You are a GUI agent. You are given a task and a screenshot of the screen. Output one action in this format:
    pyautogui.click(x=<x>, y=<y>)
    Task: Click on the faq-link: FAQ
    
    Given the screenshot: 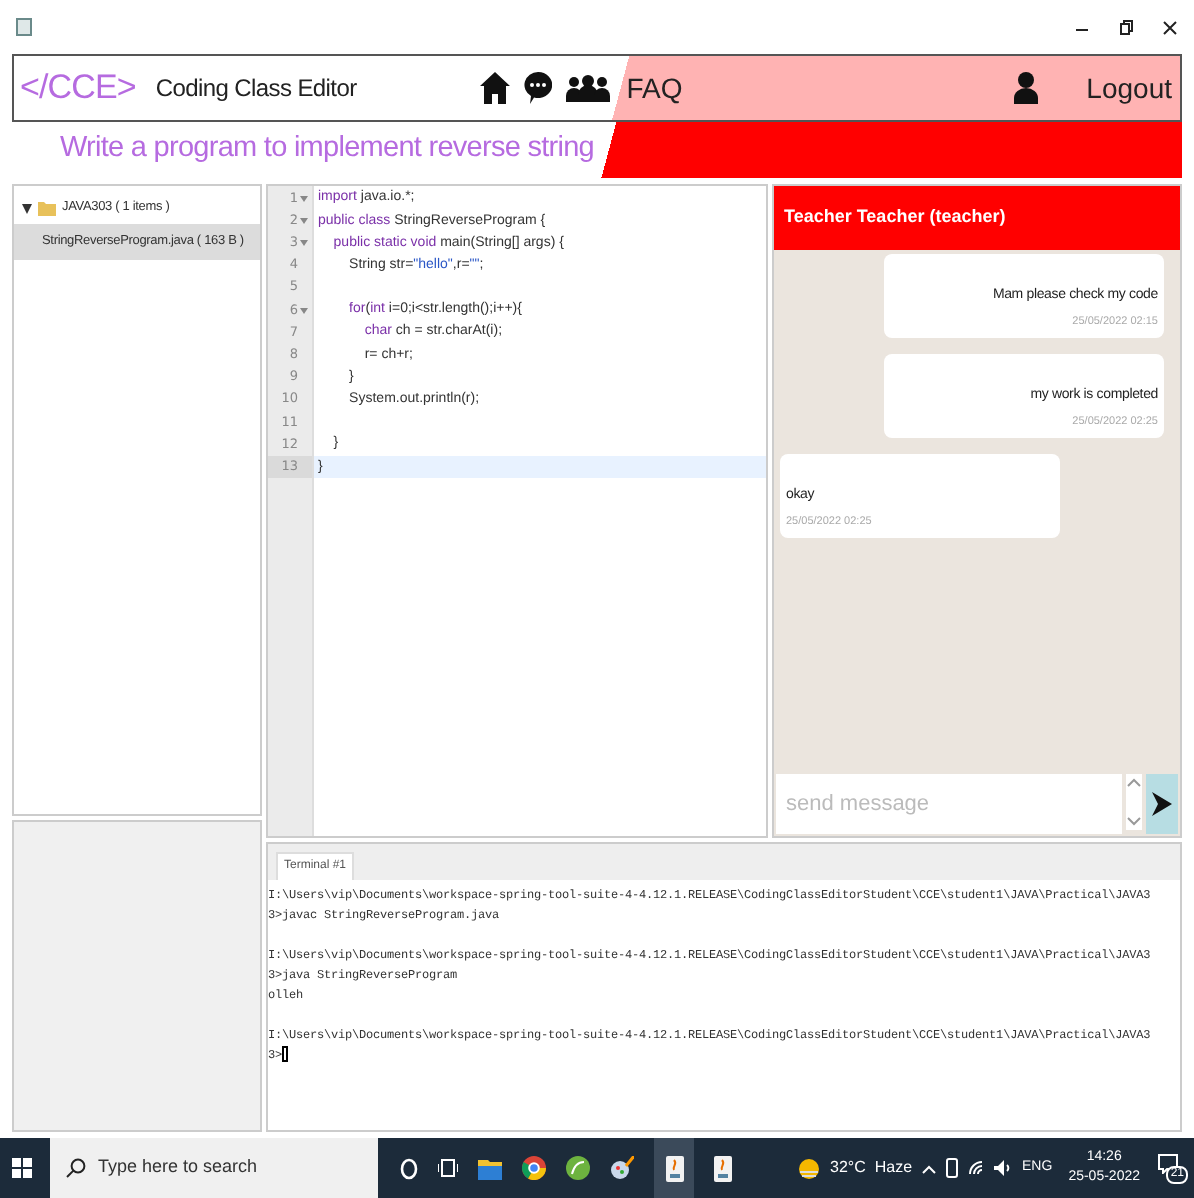 What is the action you would take?
    pyautogui.click(x=654, y=88)
    